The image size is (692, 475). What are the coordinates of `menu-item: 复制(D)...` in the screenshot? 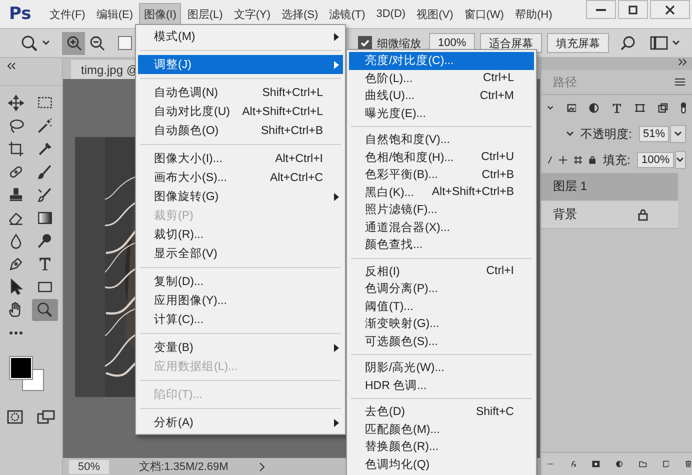 It's located at (240, 281).